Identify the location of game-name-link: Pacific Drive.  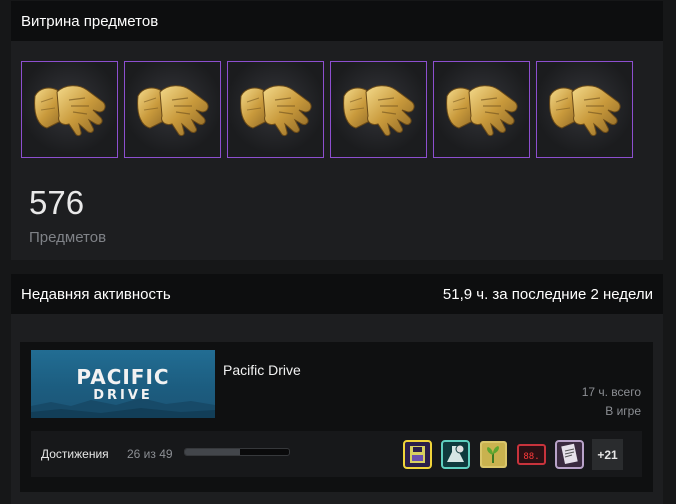
(262, 370).